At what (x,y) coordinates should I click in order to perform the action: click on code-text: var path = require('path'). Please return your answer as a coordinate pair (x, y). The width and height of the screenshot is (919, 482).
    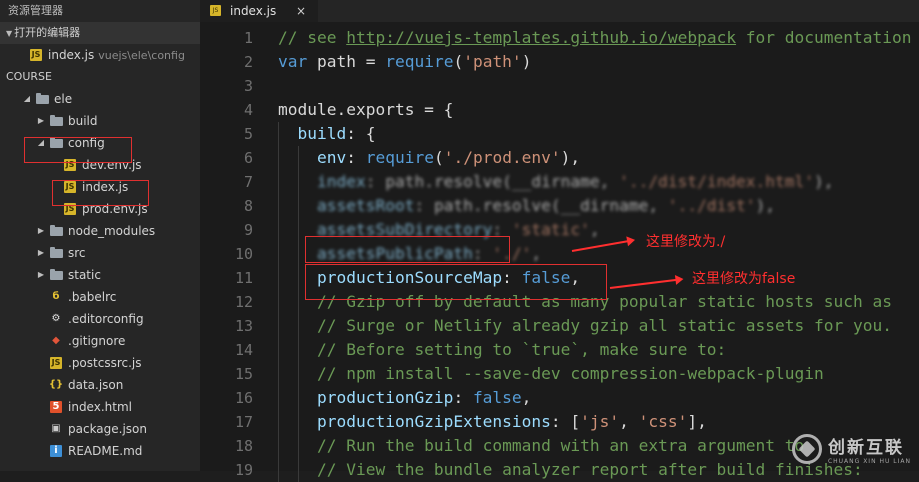
    Looking at the image, I should click on (405, 61).